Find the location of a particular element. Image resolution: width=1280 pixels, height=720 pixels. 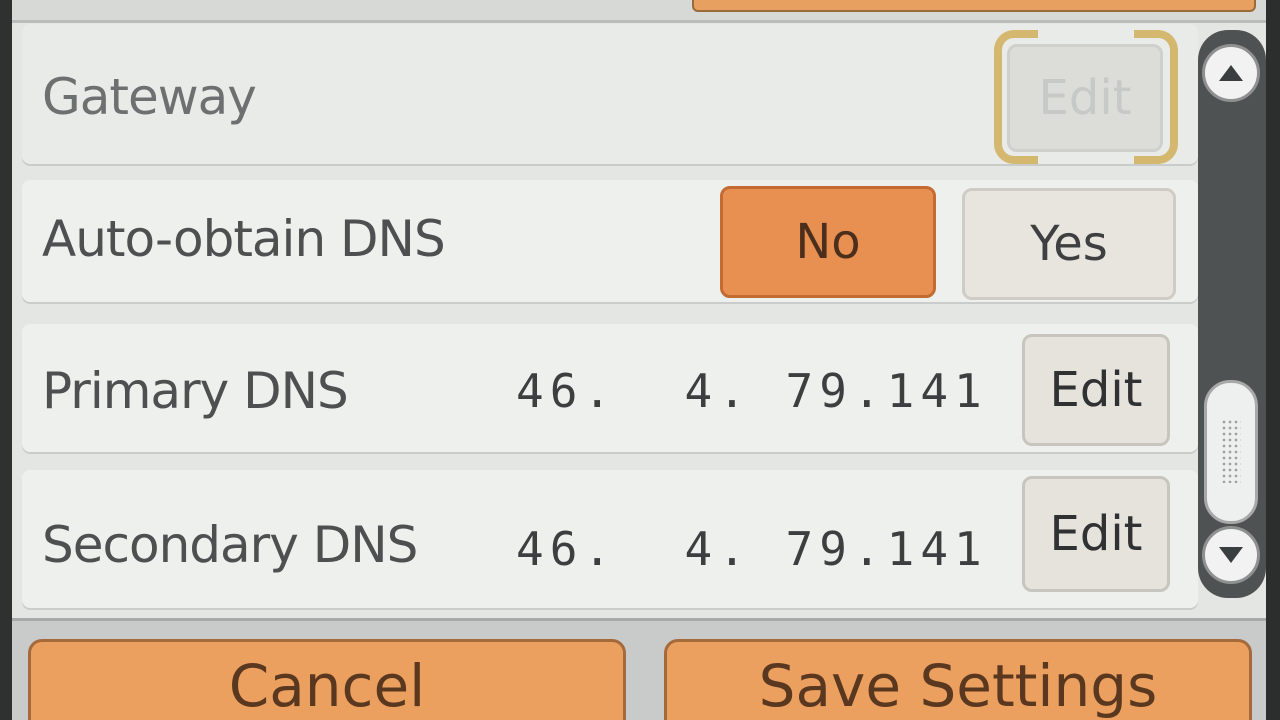

scrollbar is located at coordinates (1232, 314).